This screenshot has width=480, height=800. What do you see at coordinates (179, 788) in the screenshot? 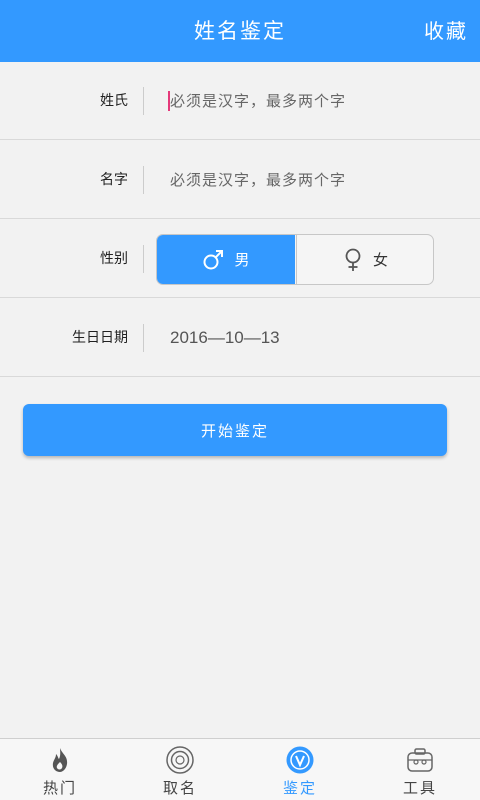
I see `tab-naming-label: 取名` at bounding box center [179, 788].